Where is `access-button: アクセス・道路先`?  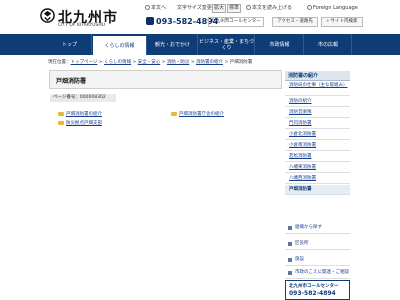
access-button: アクセス・道路先 is located at coordinates (295, 22).